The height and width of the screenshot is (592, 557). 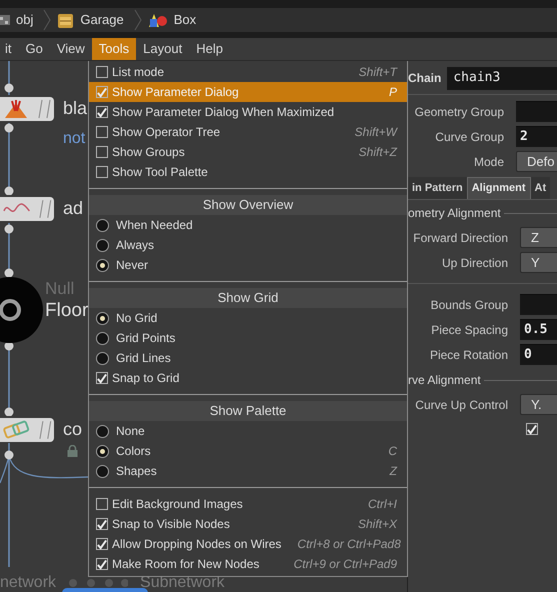 What do you see at coordinates (65, 20) in the screenshot?
I see `crate-icon` at bounding box center [65, 20].